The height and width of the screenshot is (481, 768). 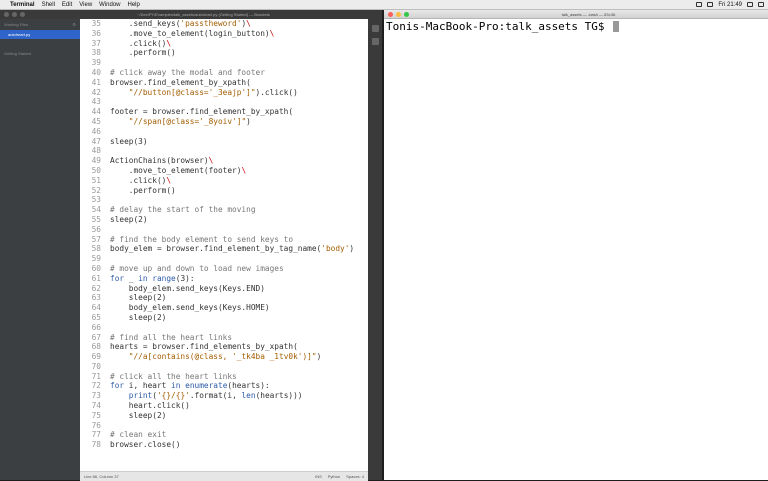 I want to click on code-line: 45 "//span[@class='_8yoiv']"), so click(x=224, y=122).